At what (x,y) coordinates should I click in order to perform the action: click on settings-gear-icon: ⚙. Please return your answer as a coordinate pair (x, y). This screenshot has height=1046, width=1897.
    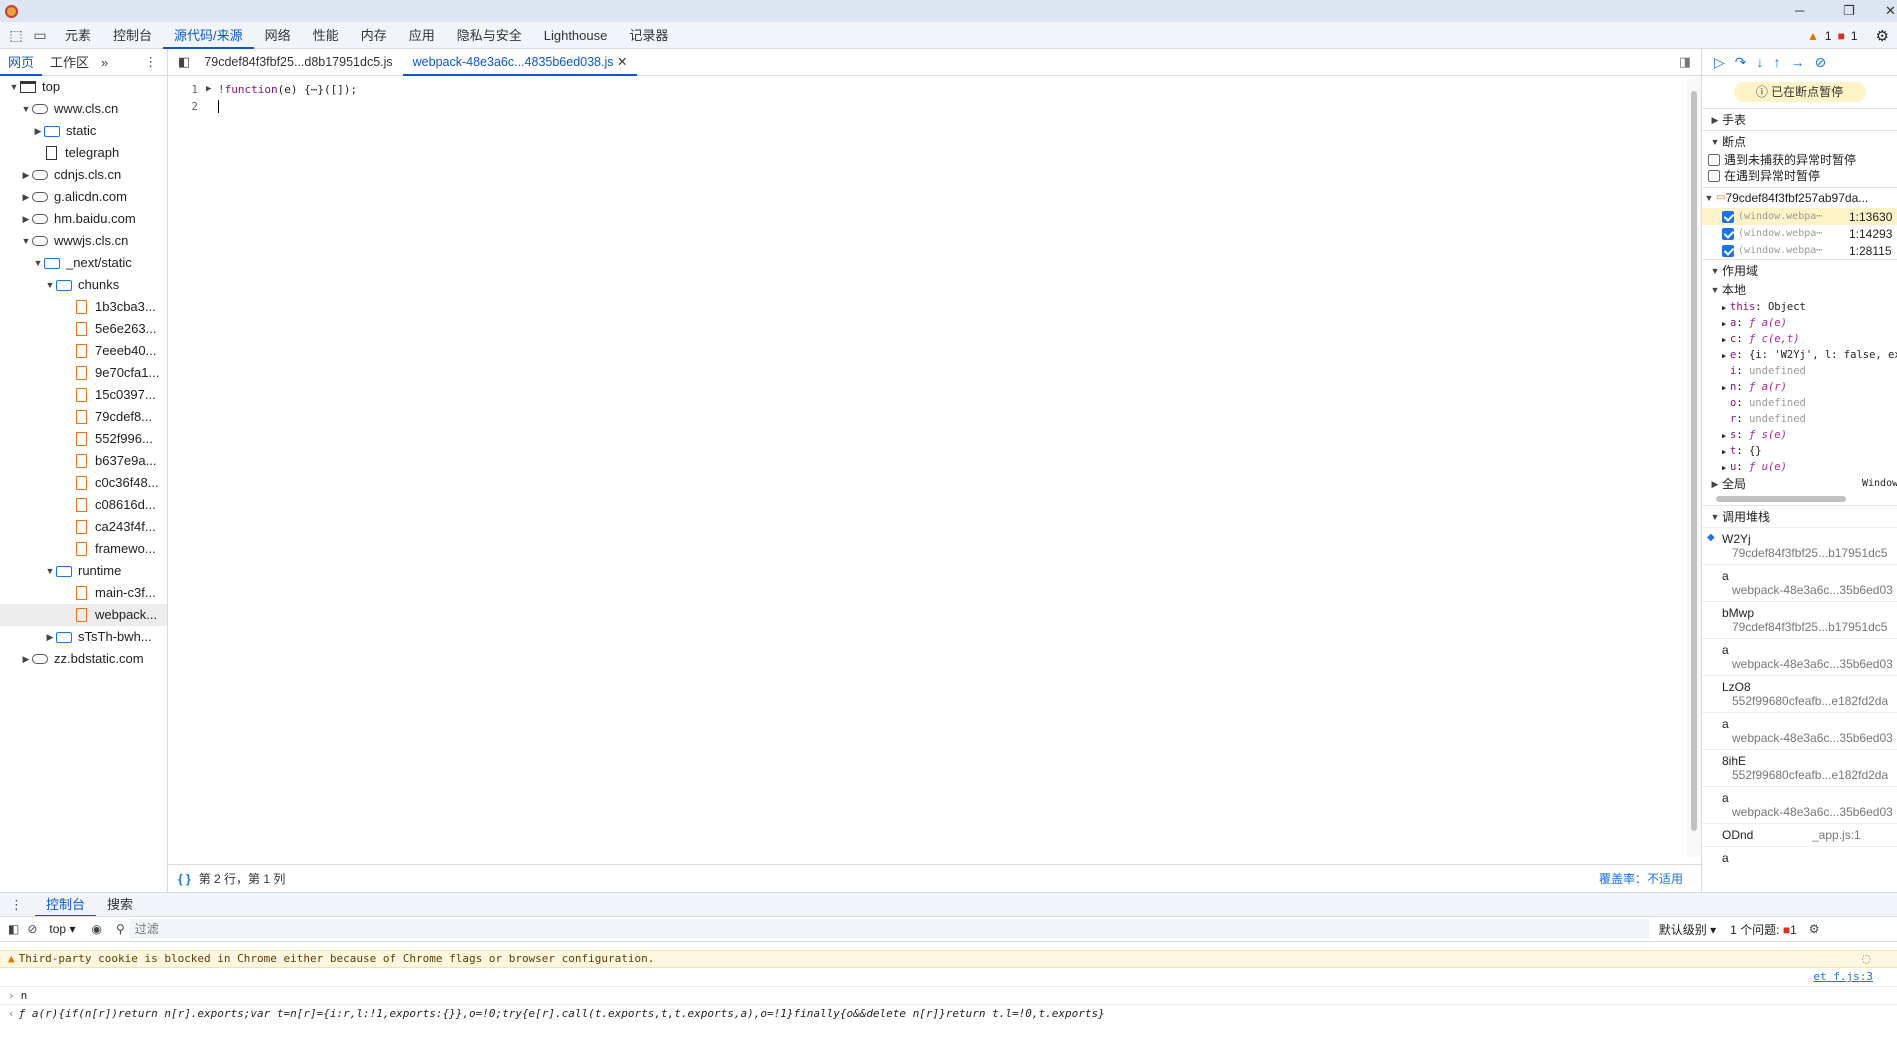
    Looking at the image, I should click on (1882, 36).